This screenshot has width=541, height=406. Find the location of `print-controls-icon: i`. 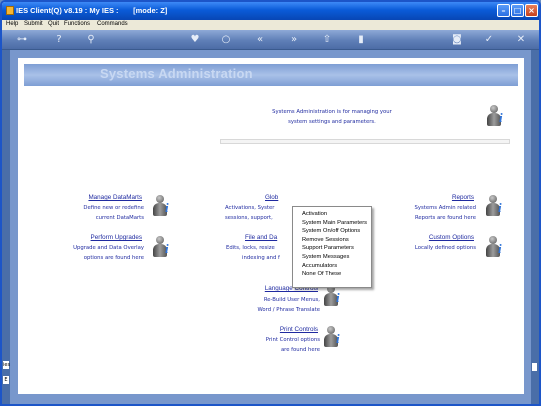

print-controls-icon: i is located at coordinates (334, 338).